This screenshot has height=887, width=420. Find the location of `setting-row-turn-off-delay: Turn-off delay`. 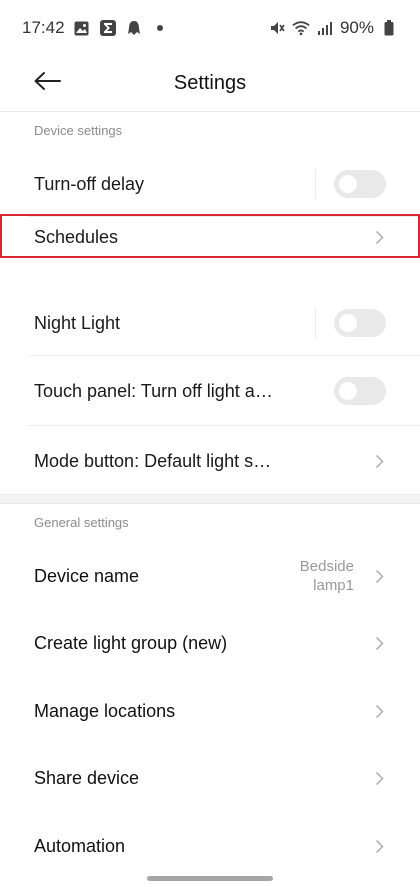

setting-row-turn-off-delay: Turn-off delay is located at coordinates (210, 184).